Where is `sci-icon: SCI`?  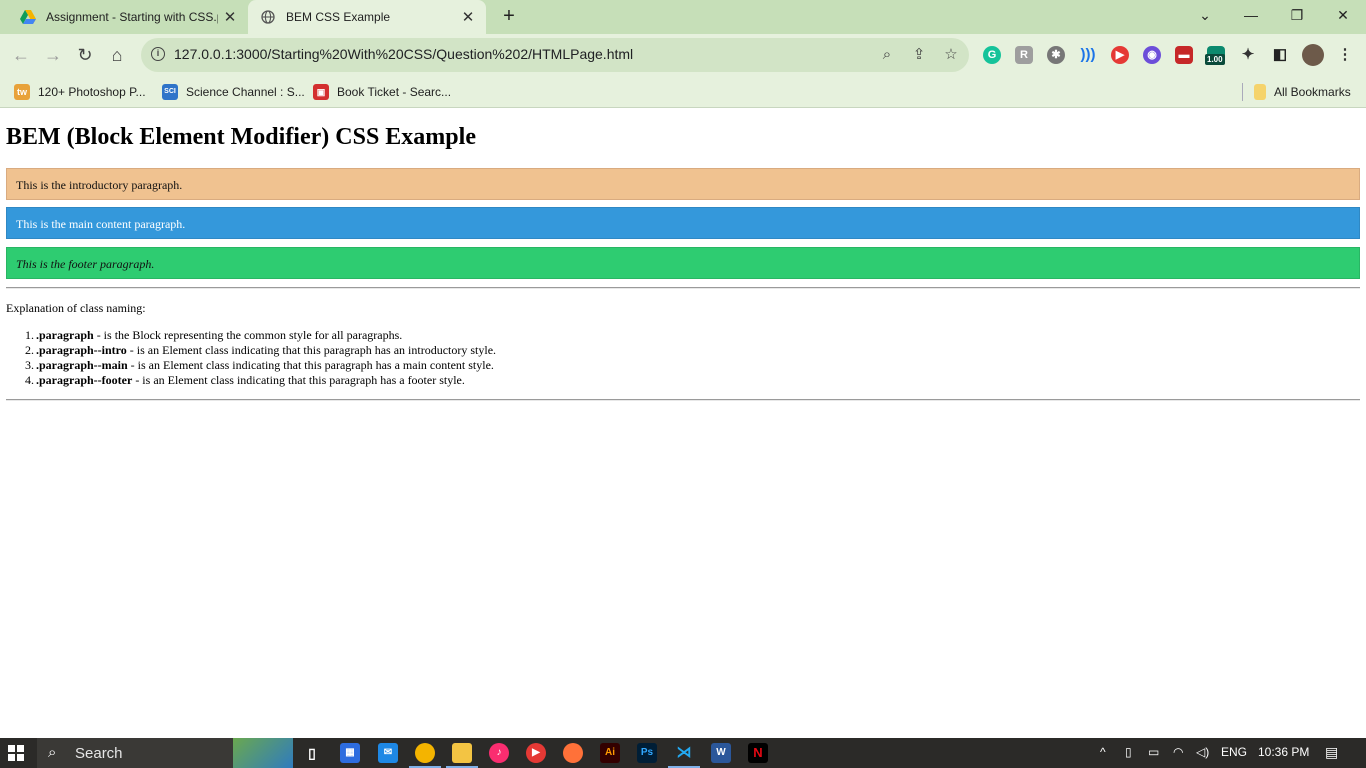
sci-icon: SCI is located at coordinates (170, 92).